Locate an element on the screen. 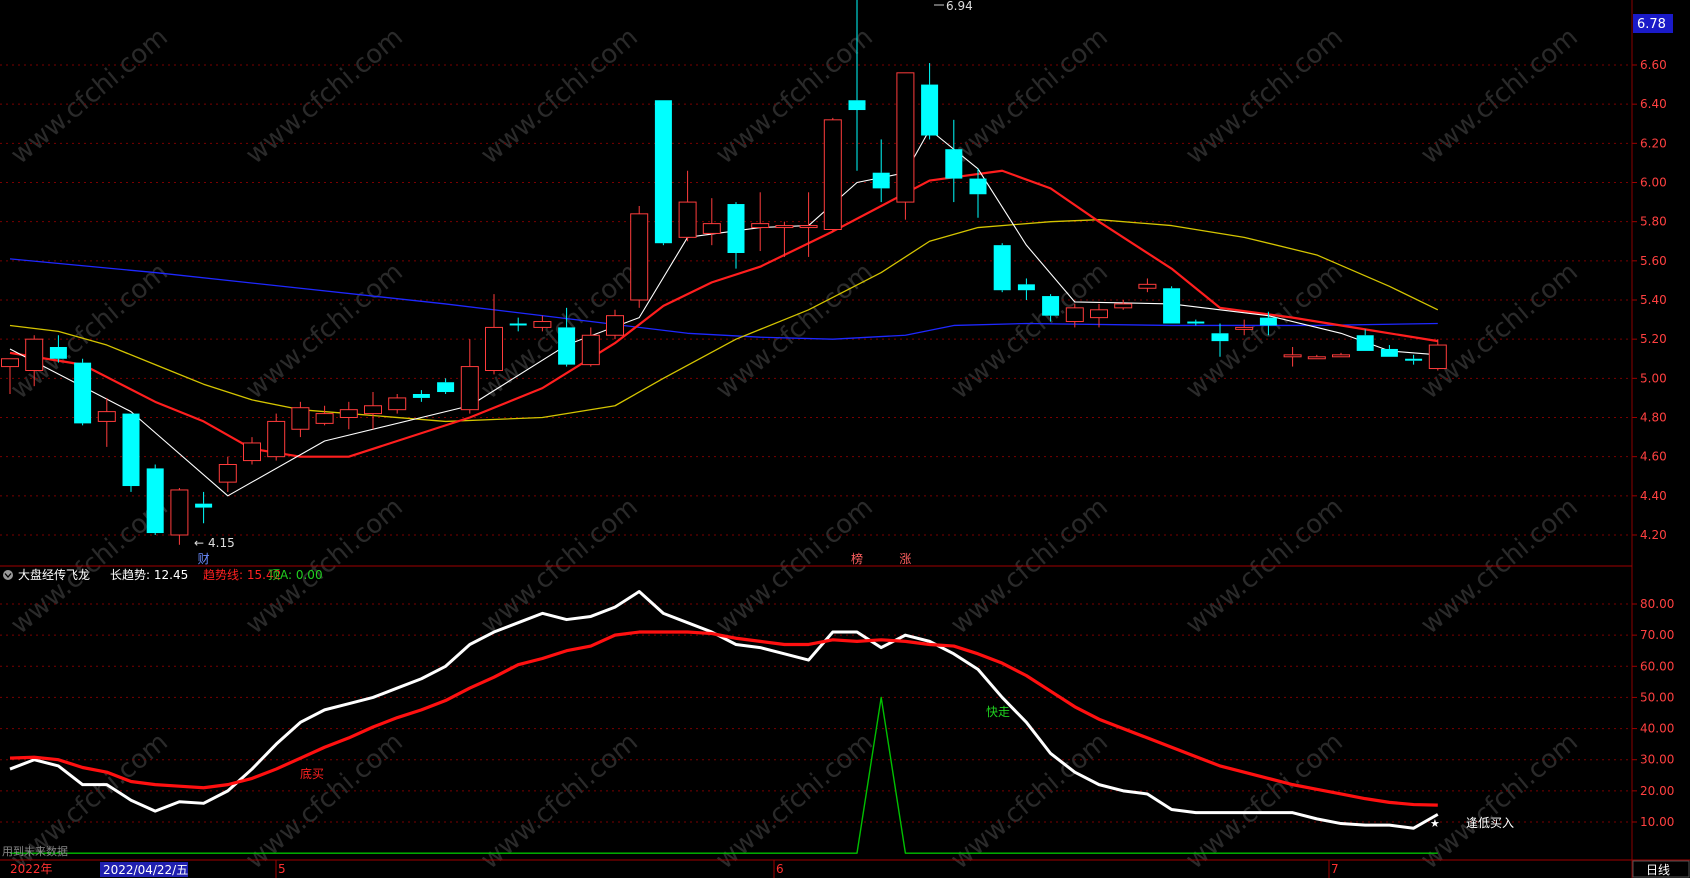  event-marker: 榜 is located at coordinates (857, 558).